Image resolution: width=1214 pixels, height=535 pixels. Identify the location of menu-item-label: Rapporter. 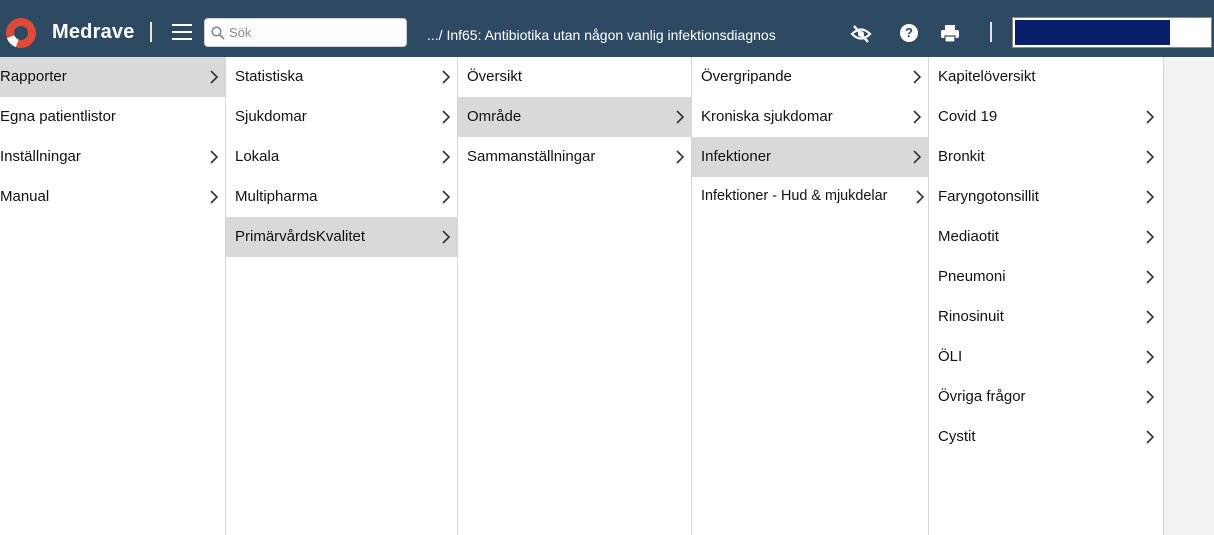
(33, 76).